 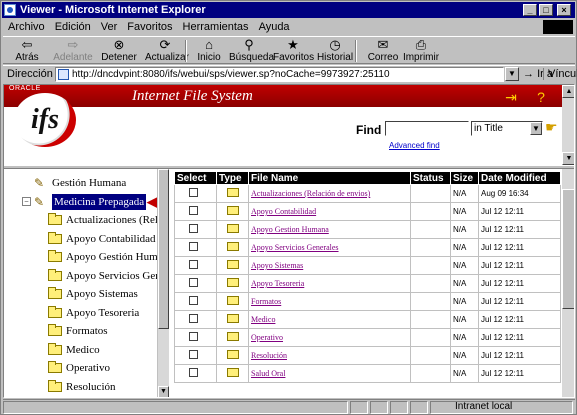 What do you see at coordinates (512, 74) in the screenshot?
I see `address-dropdown-button: ▼` at bounding box center [512, 74].